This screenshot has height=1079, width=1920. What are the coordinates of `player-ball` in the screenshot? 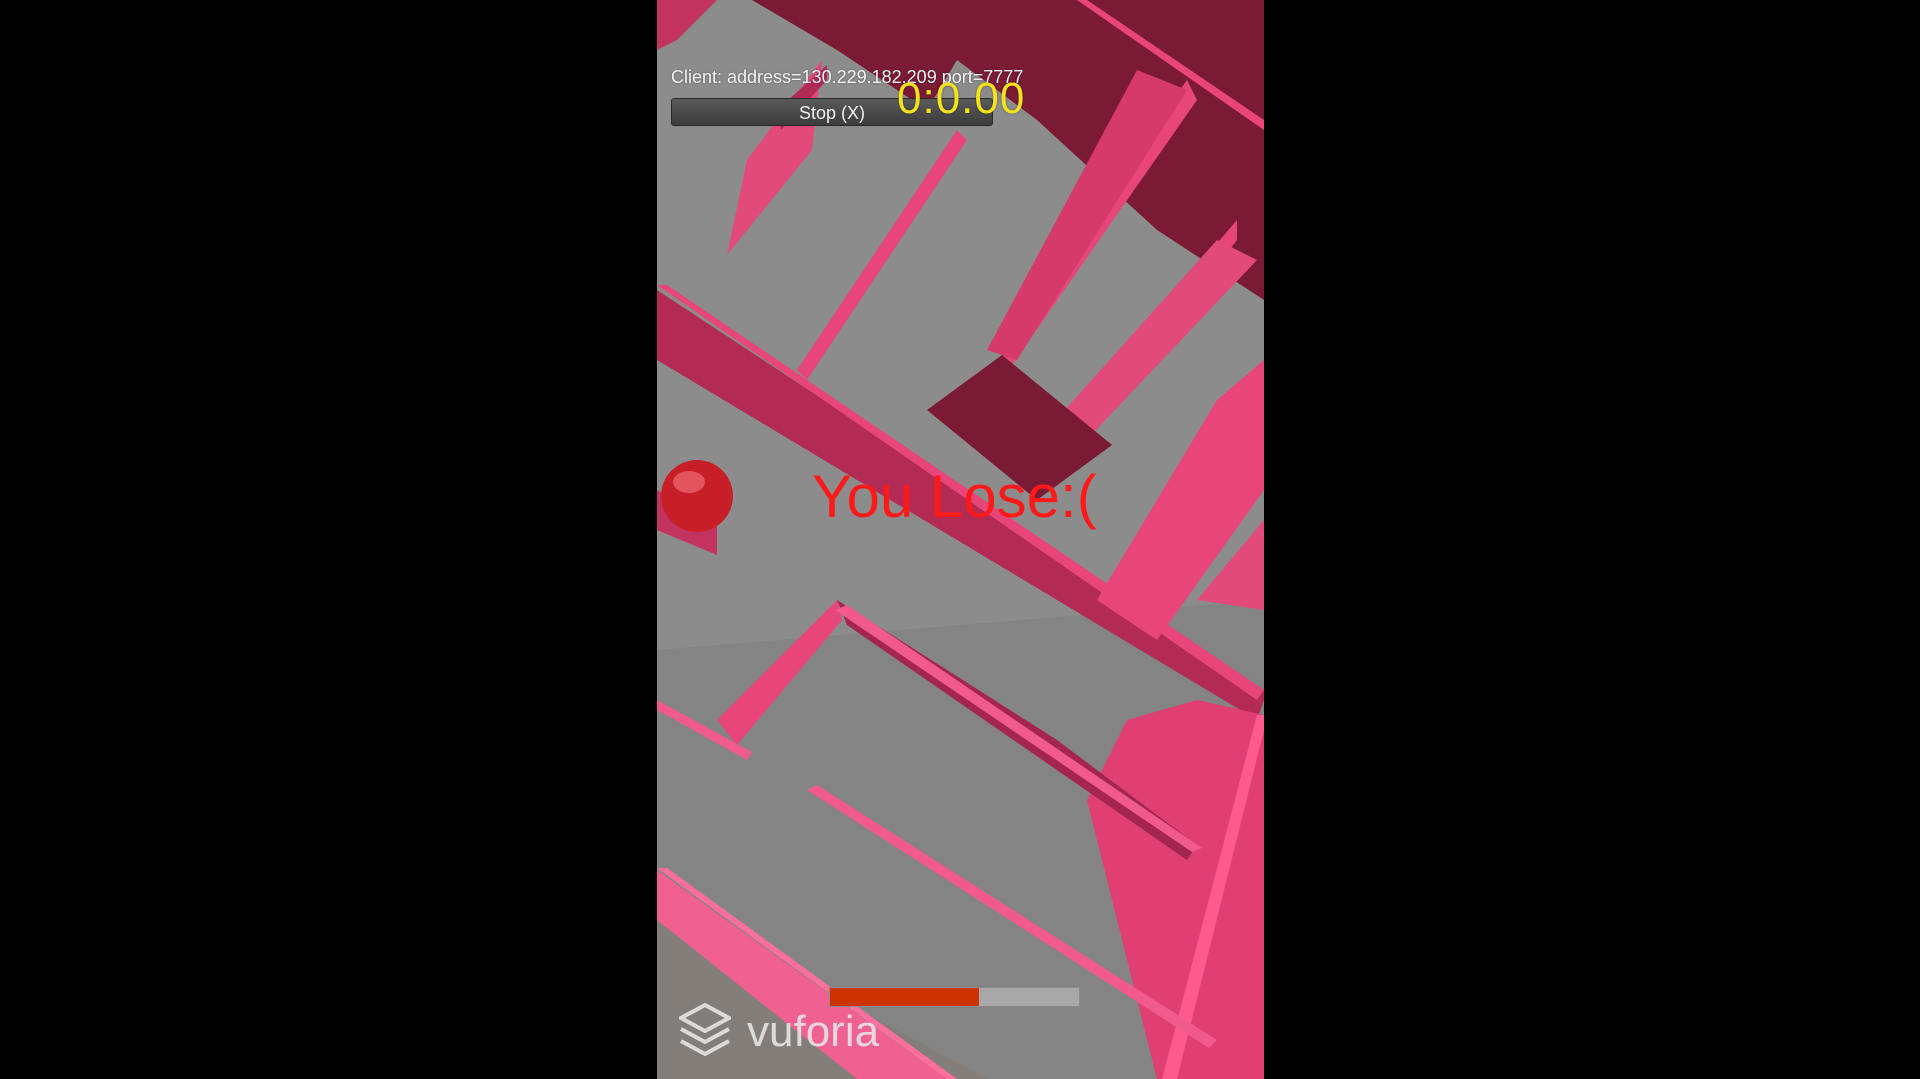 It's located at (697, 496).